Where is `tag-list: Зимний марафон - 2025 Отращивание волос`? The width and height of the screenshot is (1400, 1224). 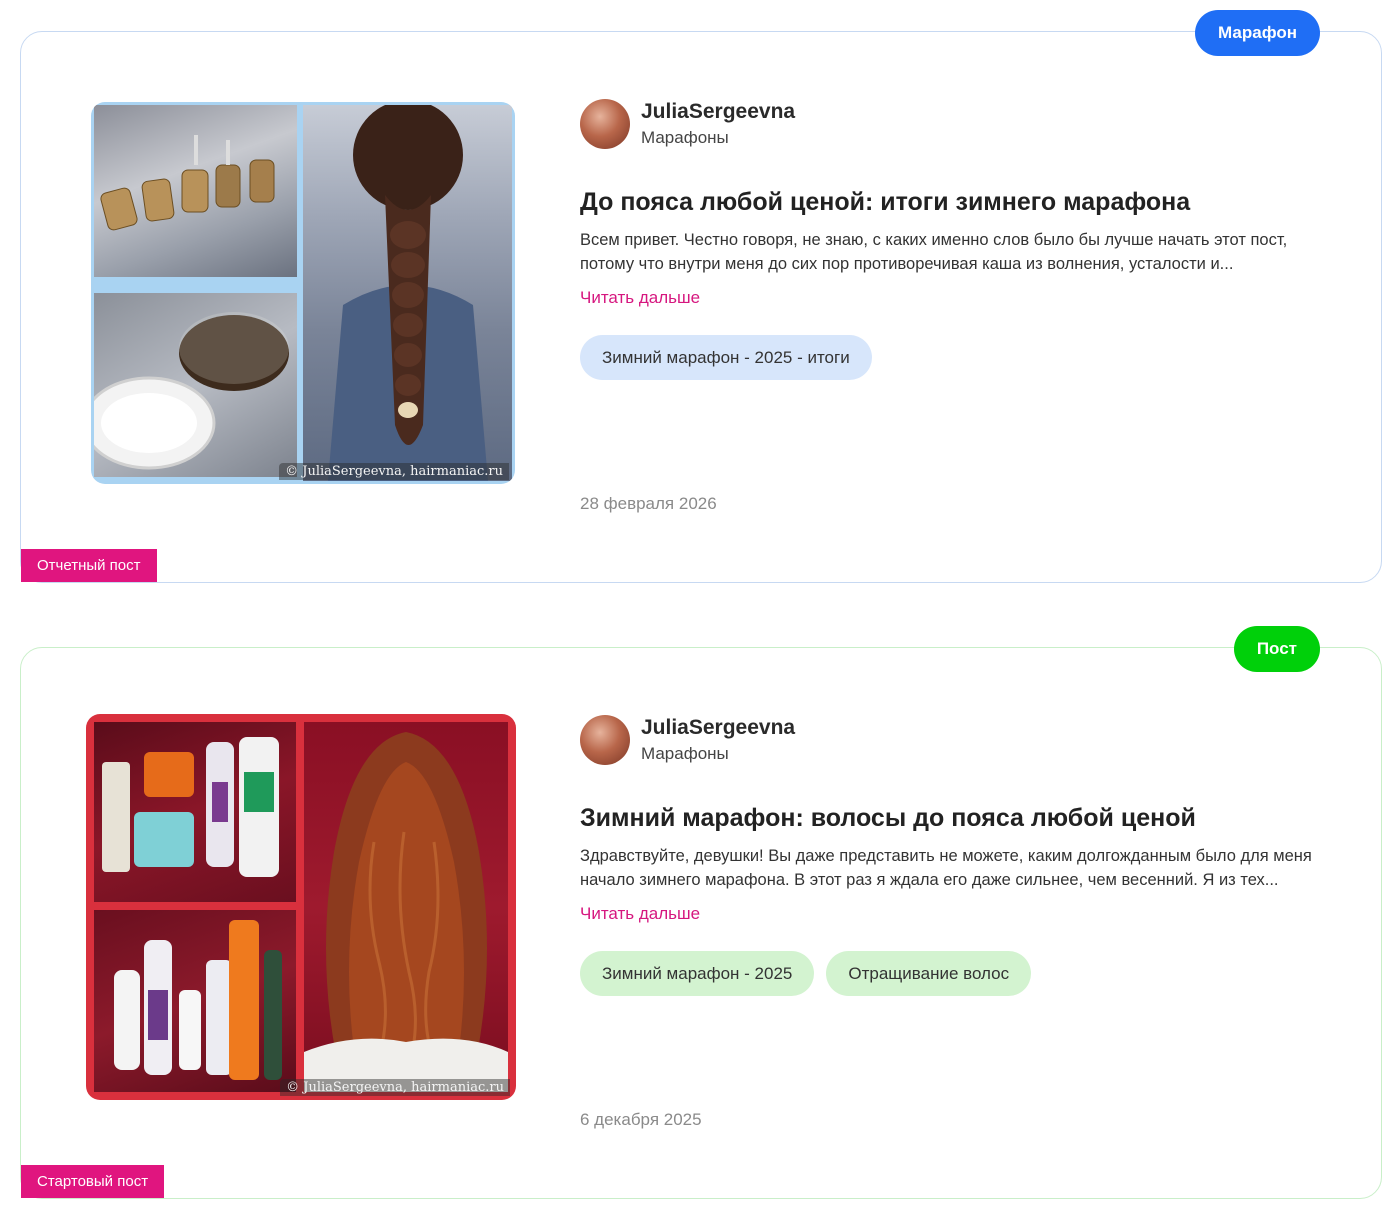
tag-list: Зимний марафон - 2025 Отращивание волос is located at coordinates (950, 973).